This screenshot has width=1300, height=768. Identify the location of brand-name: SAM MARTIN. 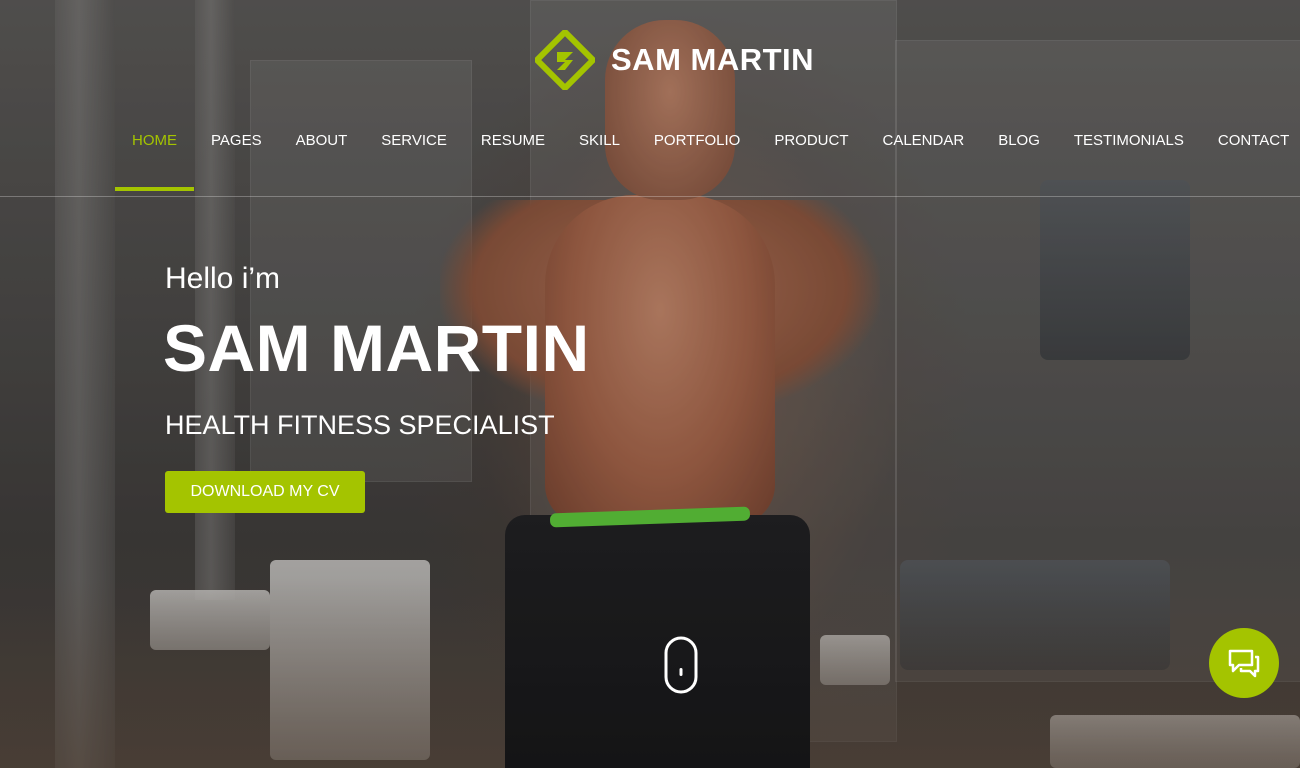
(713, 59).